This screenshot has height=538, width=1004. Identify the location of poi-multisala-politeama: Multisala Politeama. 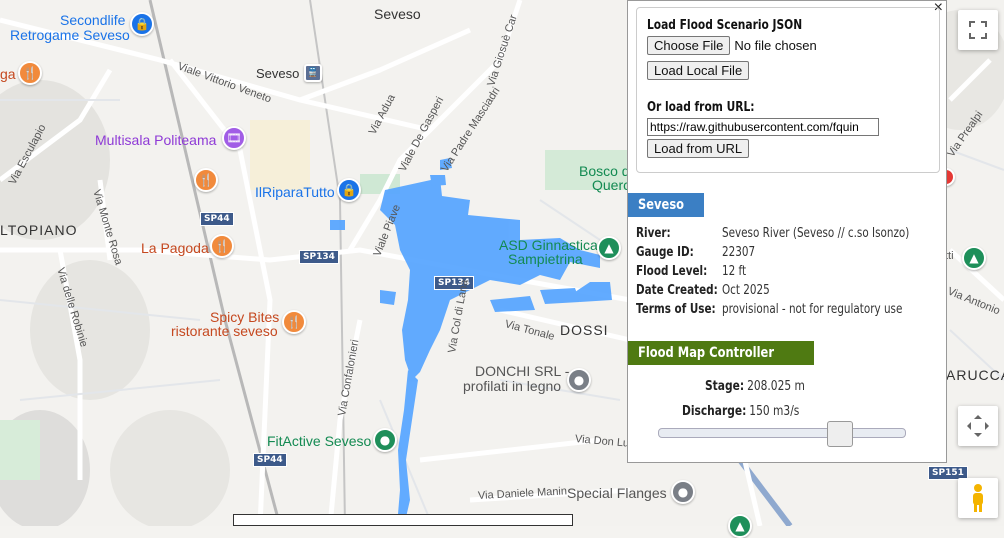
(155, 140).